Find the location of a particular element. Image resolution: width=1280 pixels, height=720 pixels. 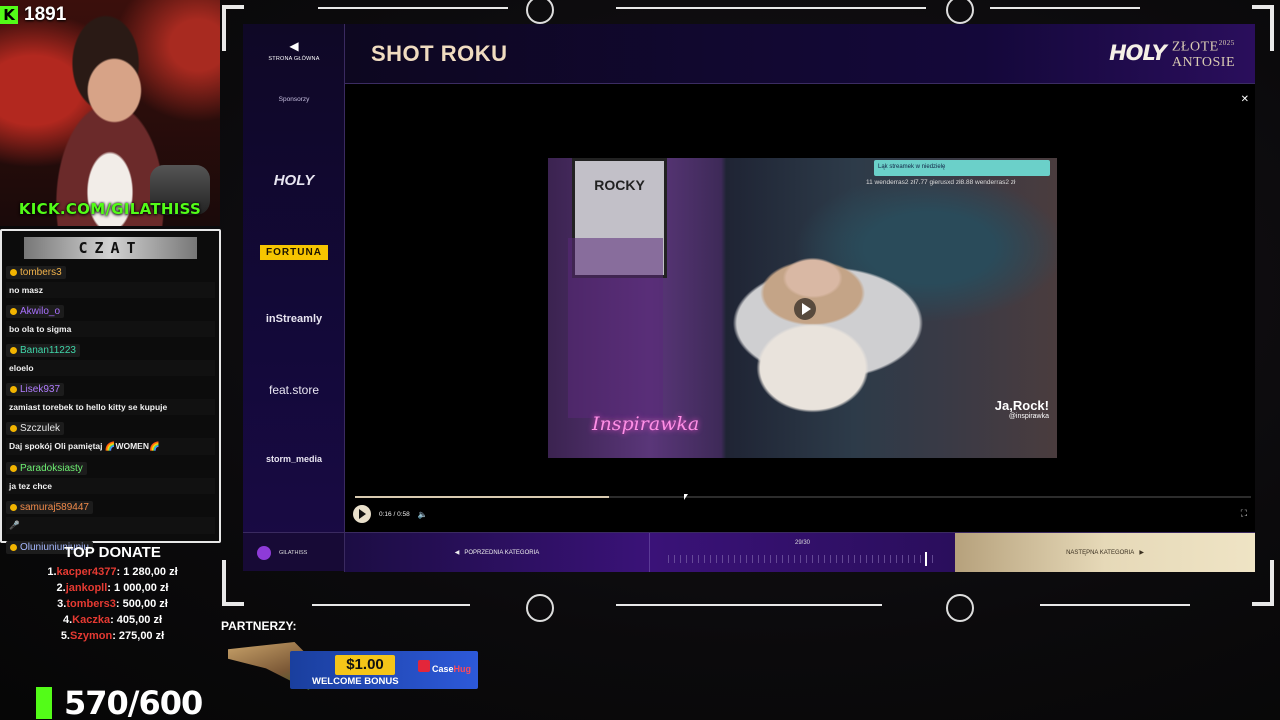

donate-rank: 2. is located at coordinates (61, 588).